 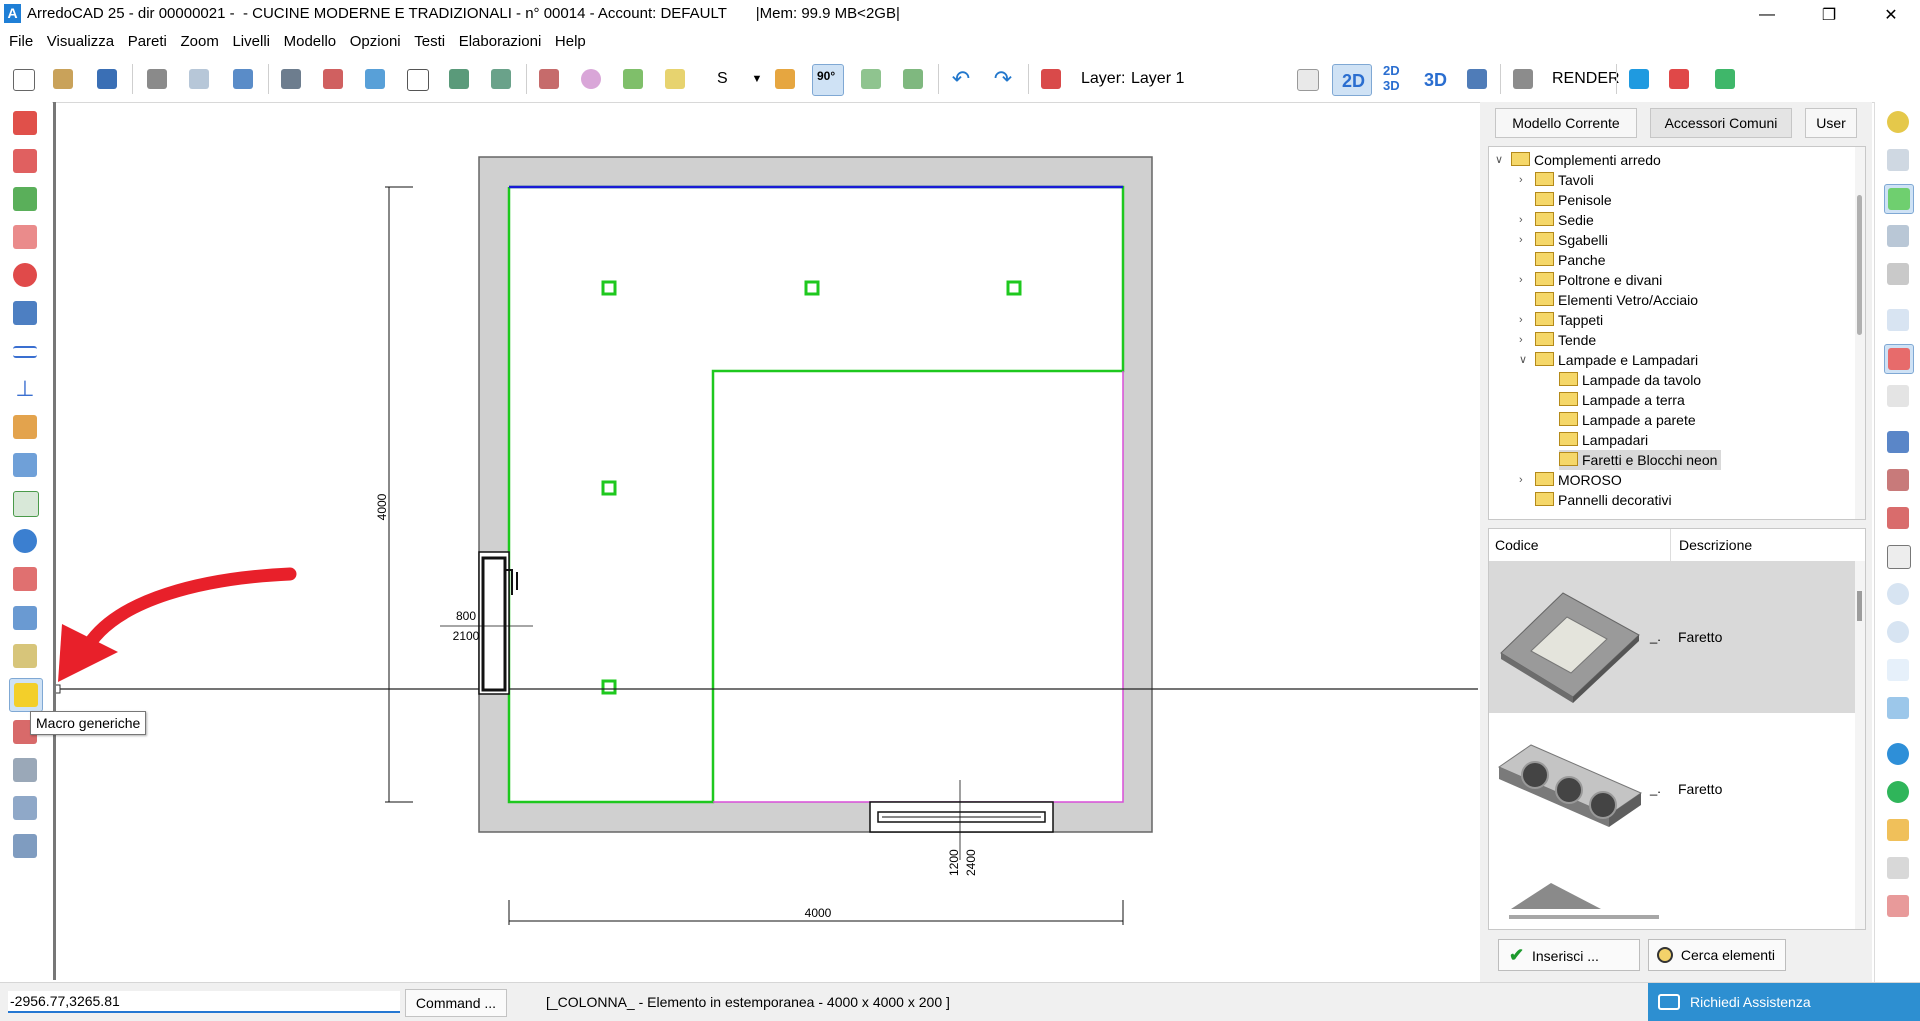 I want to click on render-c2-icon, so click(x=1898, y=868).